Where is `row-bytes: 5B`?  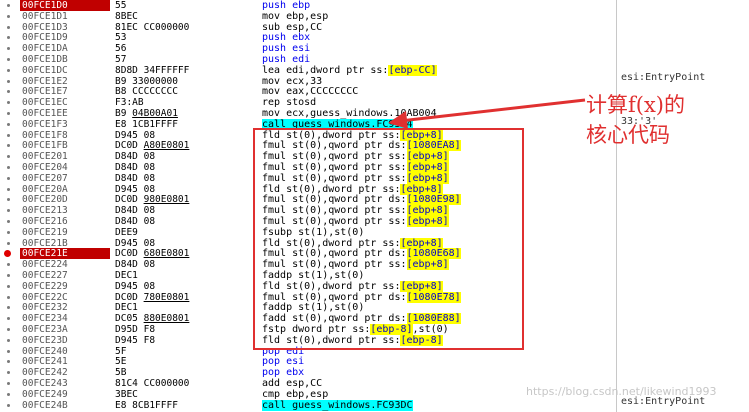
row-bytes: 5B is located at coordinates (121, 373).